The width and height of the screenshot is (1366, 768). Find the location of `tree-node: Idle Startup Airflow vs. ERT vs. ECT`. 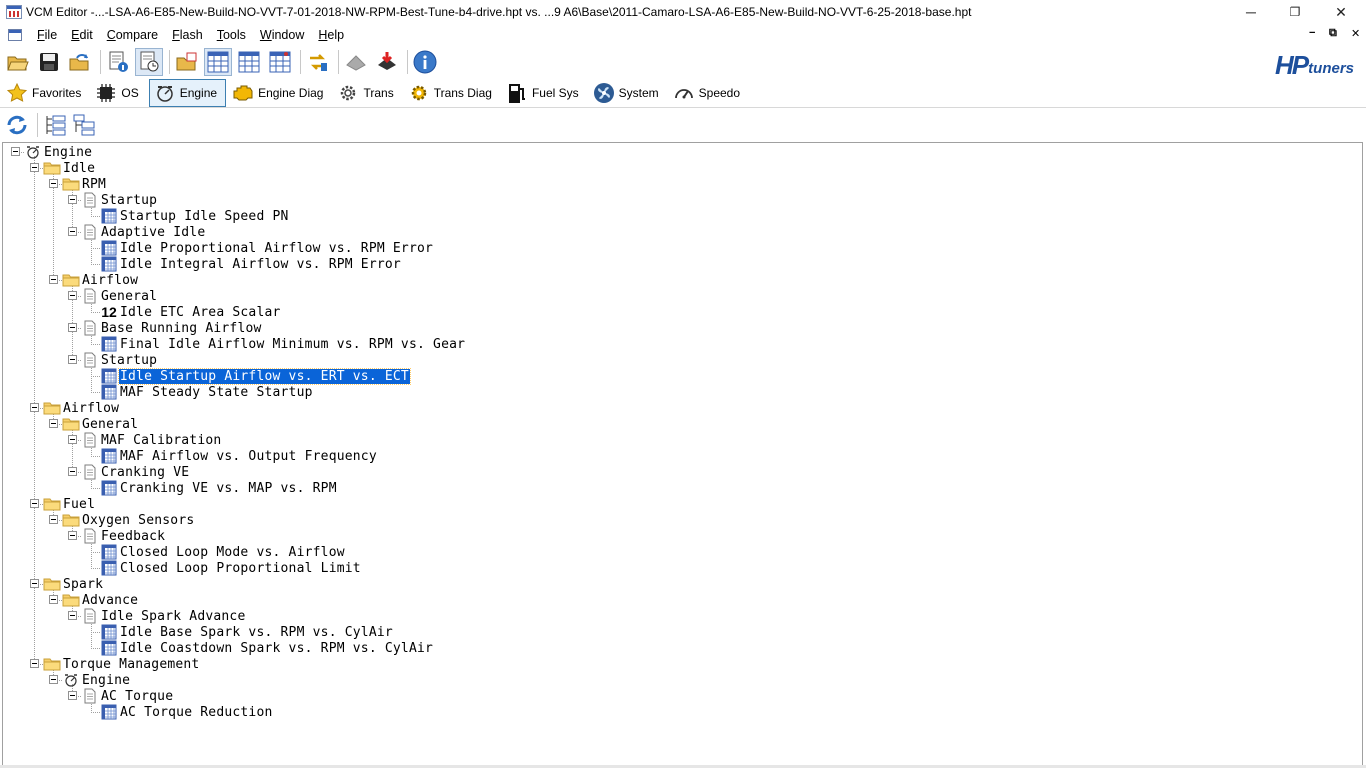

tree-node: Idle Startup Airflow vs. ERT vs. ECT is located at coordinates (255, 376).